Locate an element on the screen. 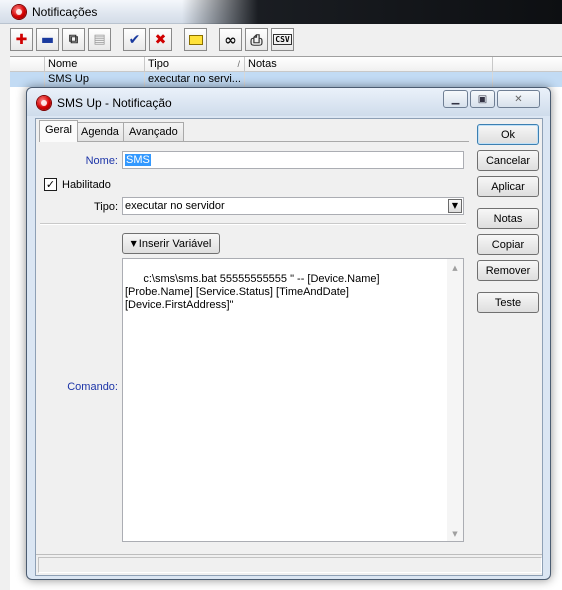 The height and width of the screenshot is (590, 562). app-icon is located at coordinates (19, 12).